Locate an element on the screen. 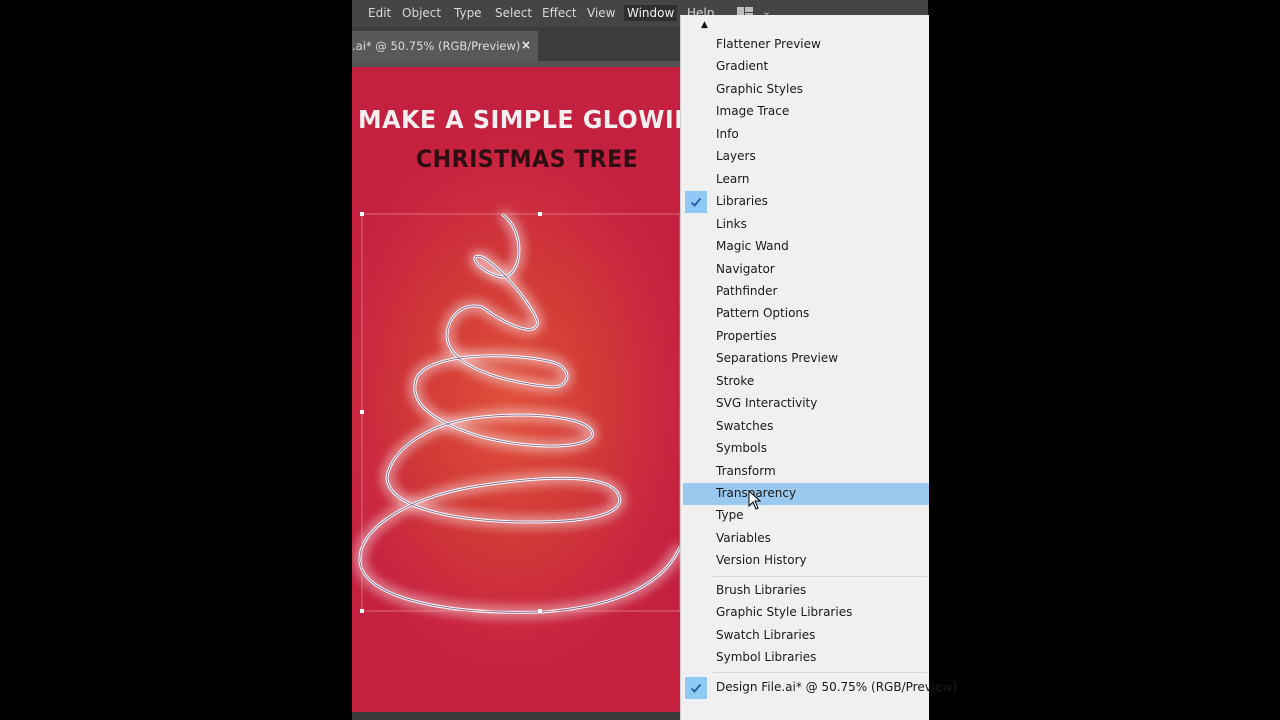 The width and height of the screenshot is (1280, 720). scroll-up-arrow-icon: ▲ is located at coordinates (704, 25).